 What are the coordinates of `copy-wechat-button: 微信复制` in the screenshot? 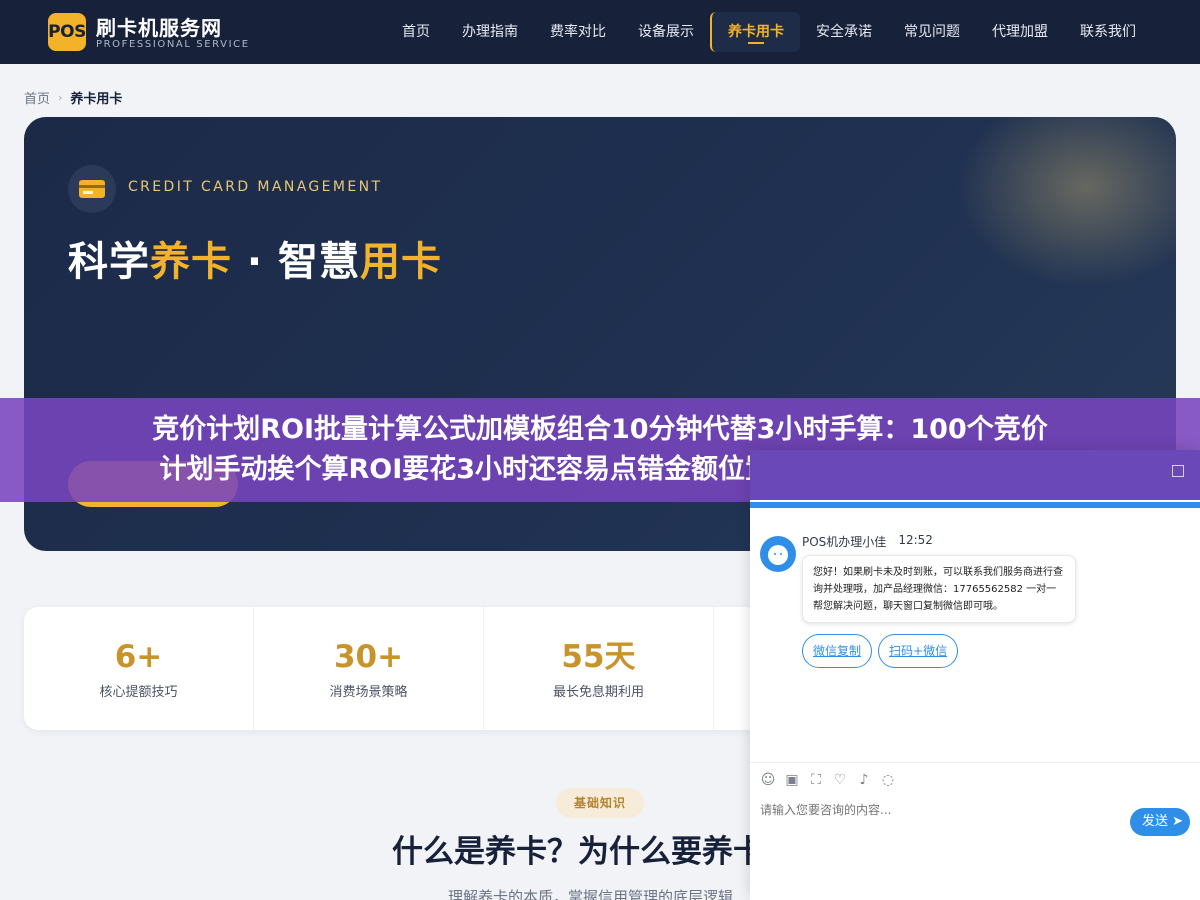 It's located at (837, 651).